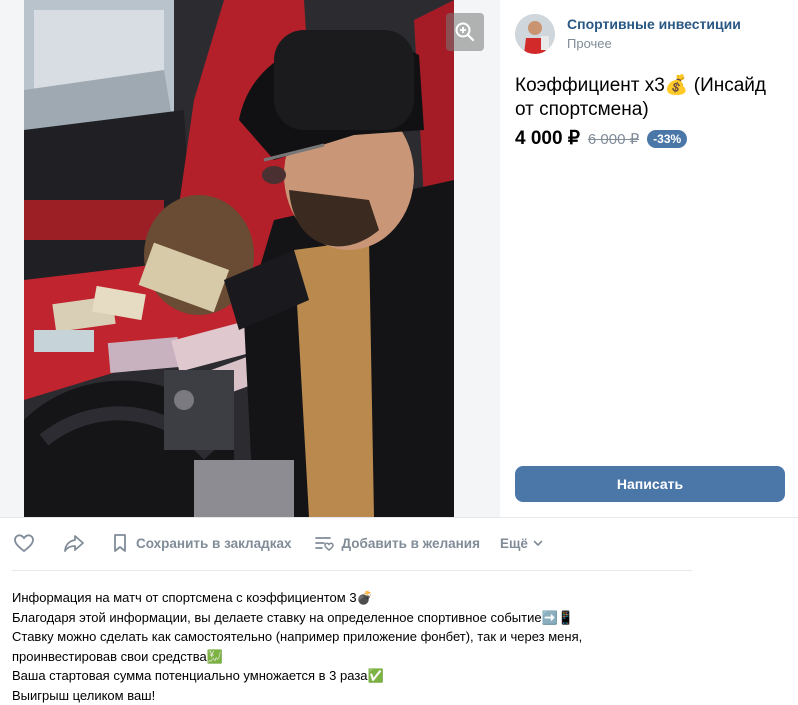 This screenshot has height=705, width=798. I want to click on wishlist-label: Добавить в желания, so click(410, 543).